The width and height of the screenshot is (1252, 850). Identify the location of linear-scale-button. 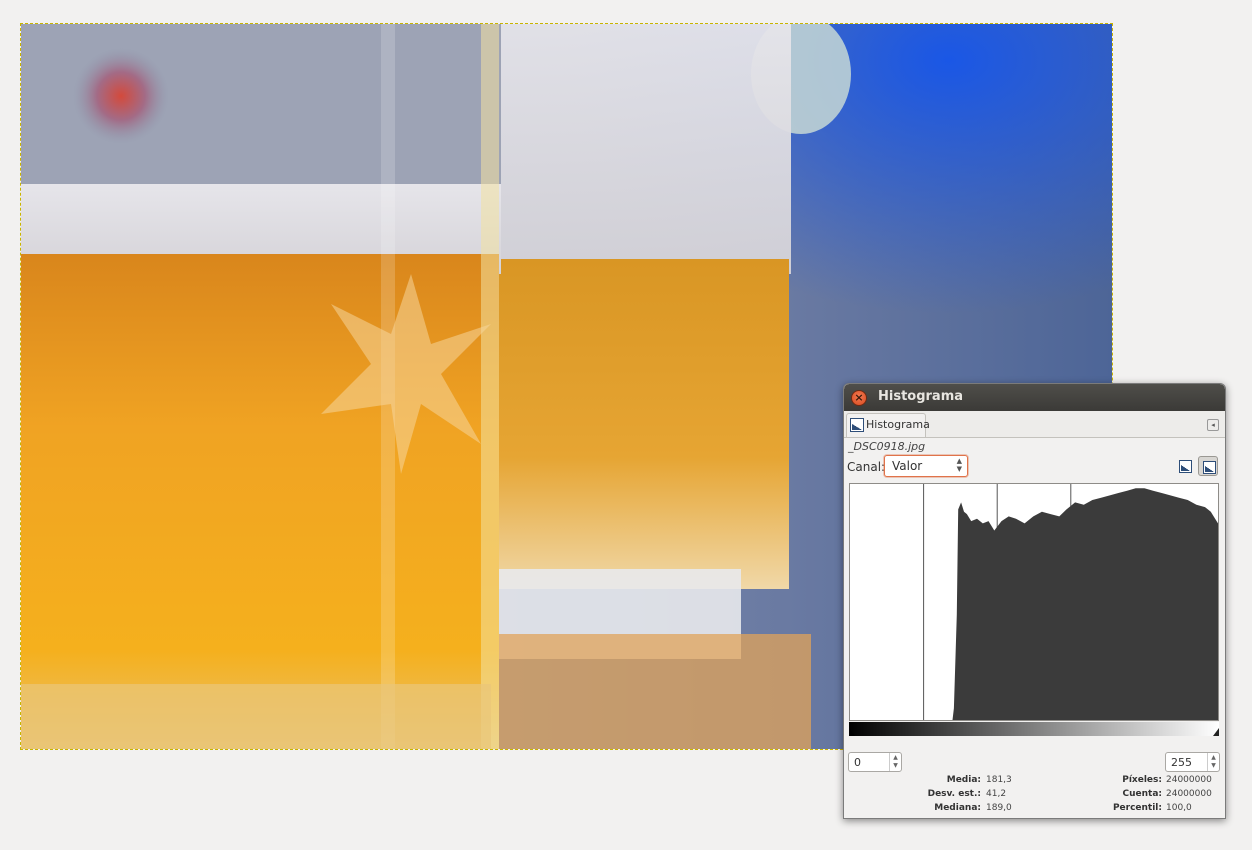
(1185, 466).